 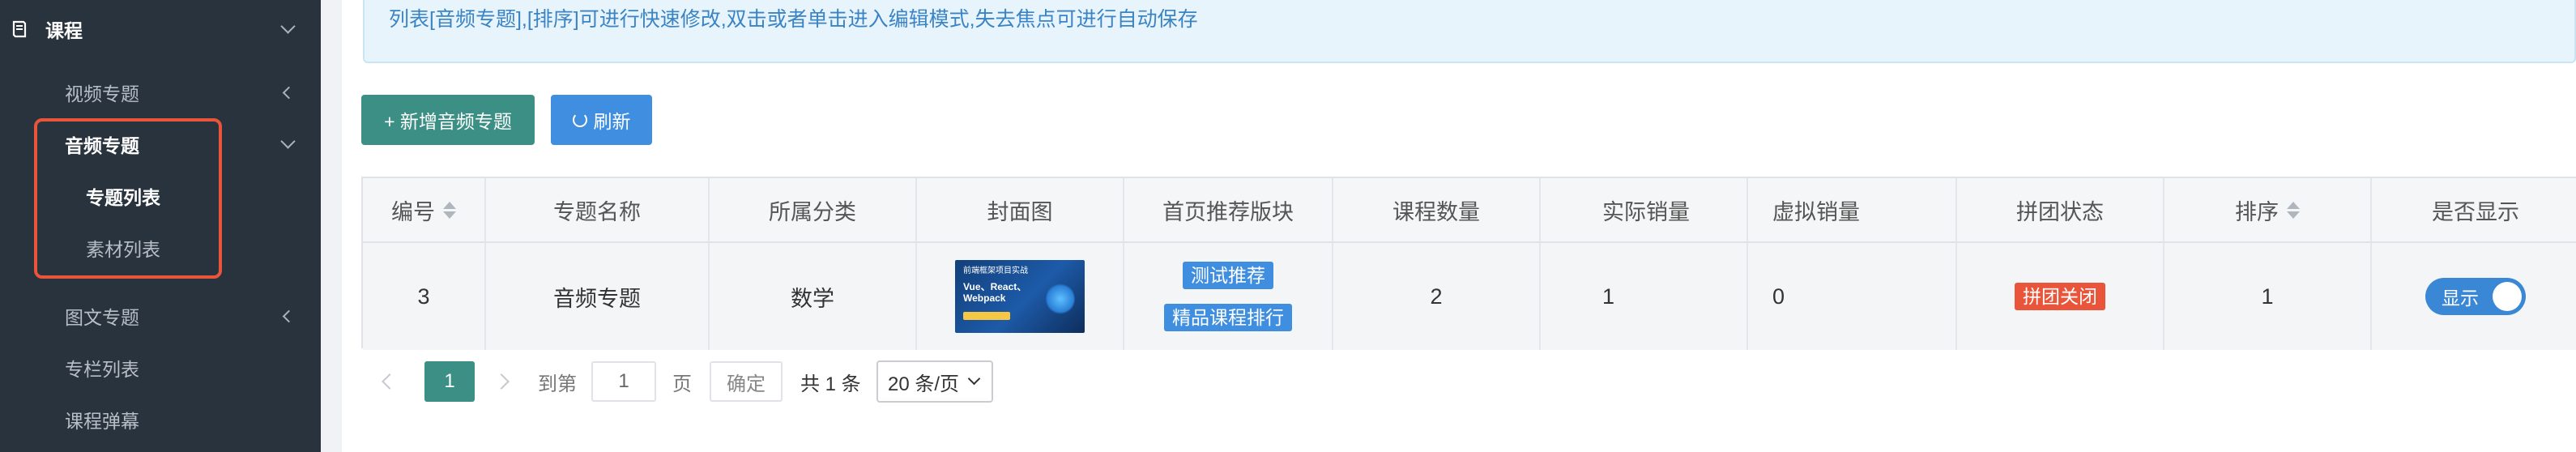 I want to click on refresh-button: 刷新, so click(x=601, y=120).